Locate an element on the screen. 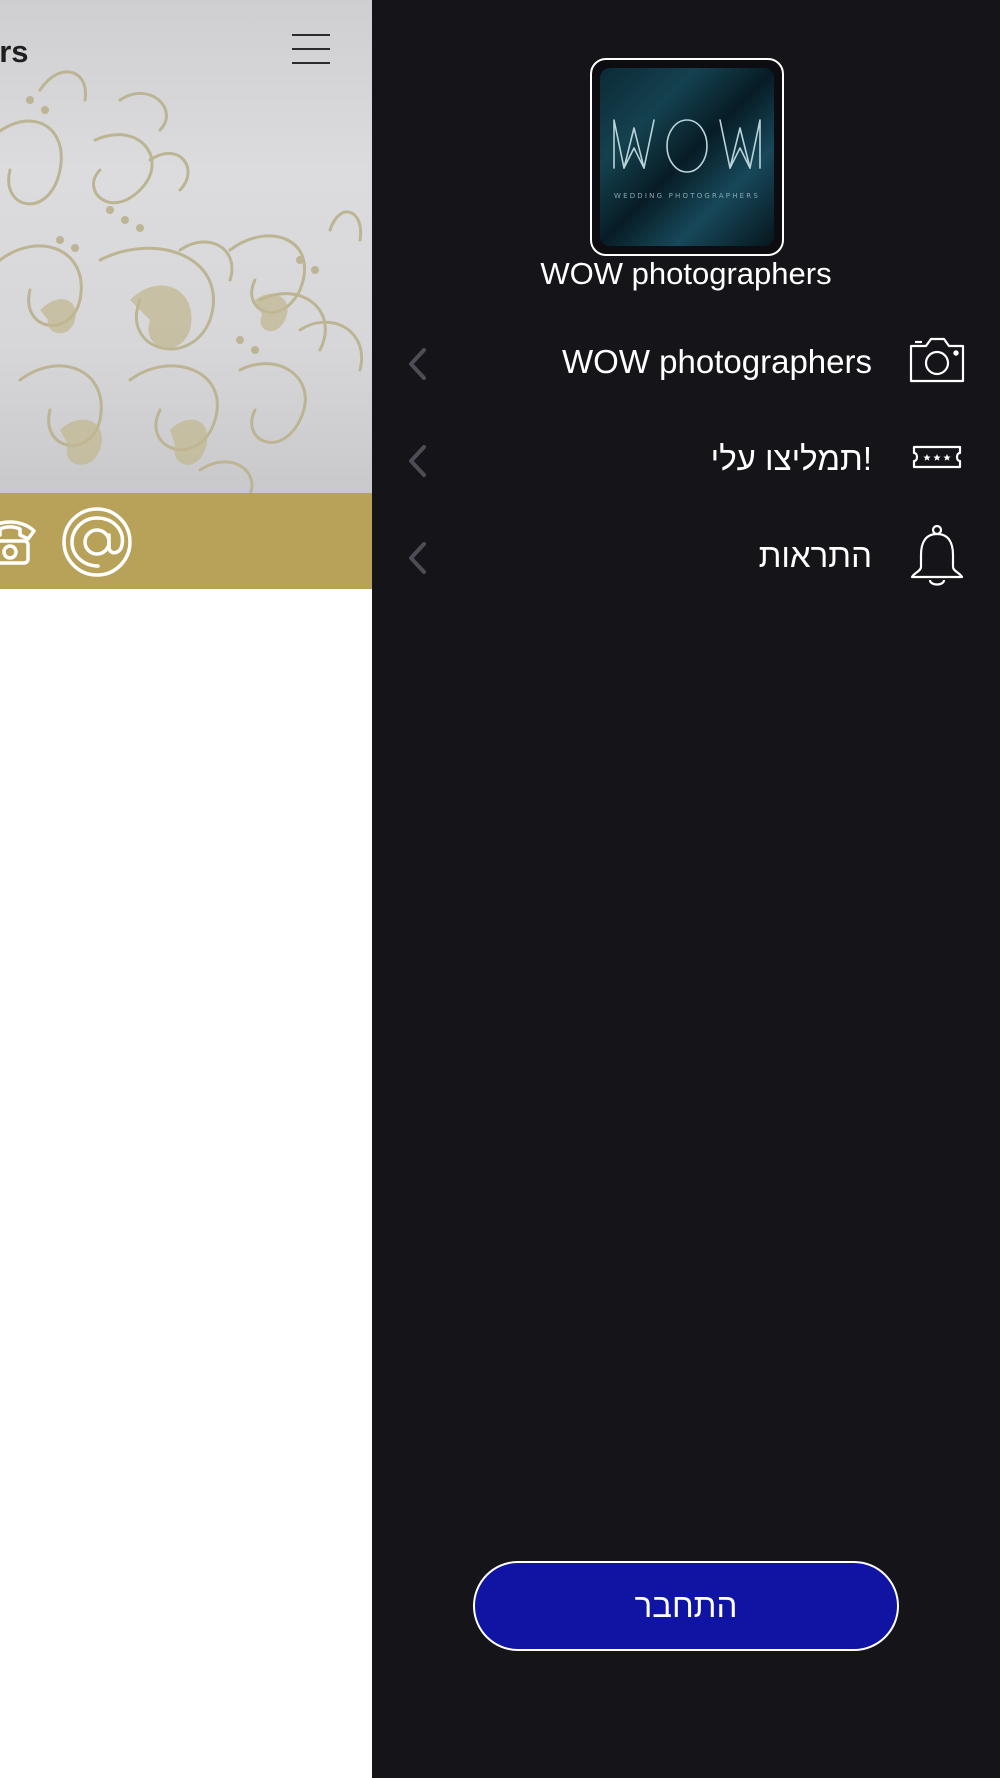  at-email-icon is located at coordinates (97, 542).